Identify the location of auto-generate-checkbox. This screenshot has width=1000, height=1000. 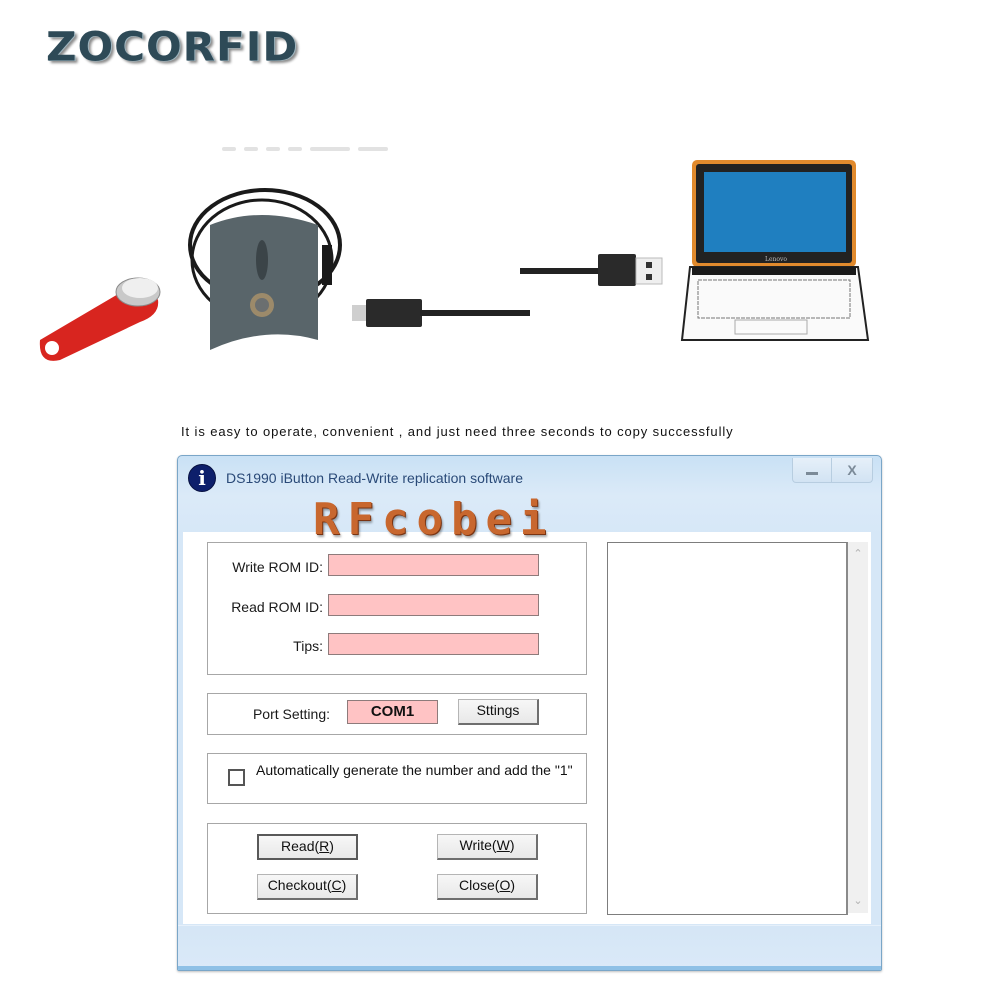
(236, 777).